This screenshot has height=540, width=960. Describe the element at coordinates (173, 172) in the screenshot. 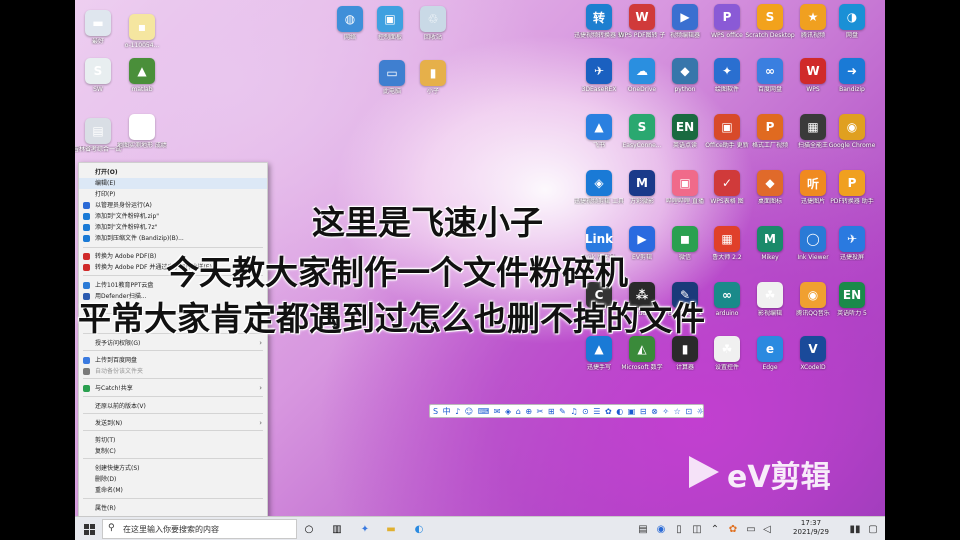

I see `context-menu-item: 打开(O)` at that location.